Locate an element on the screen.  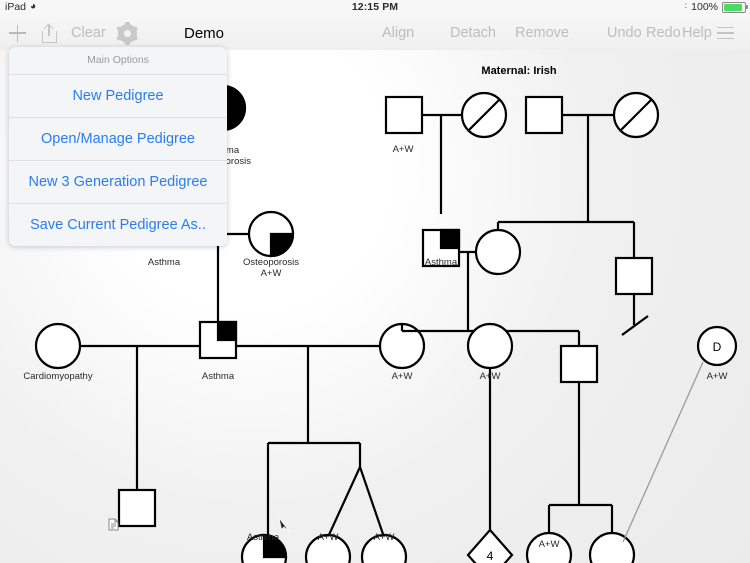
settings-button is located at coordinates (127, 33).